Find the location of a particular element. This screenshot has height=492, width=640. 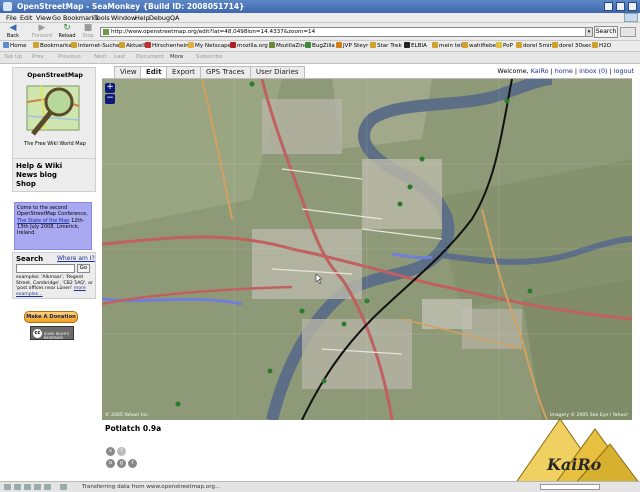

stop-button: ■ Stop is located at coordinates (88, 32).